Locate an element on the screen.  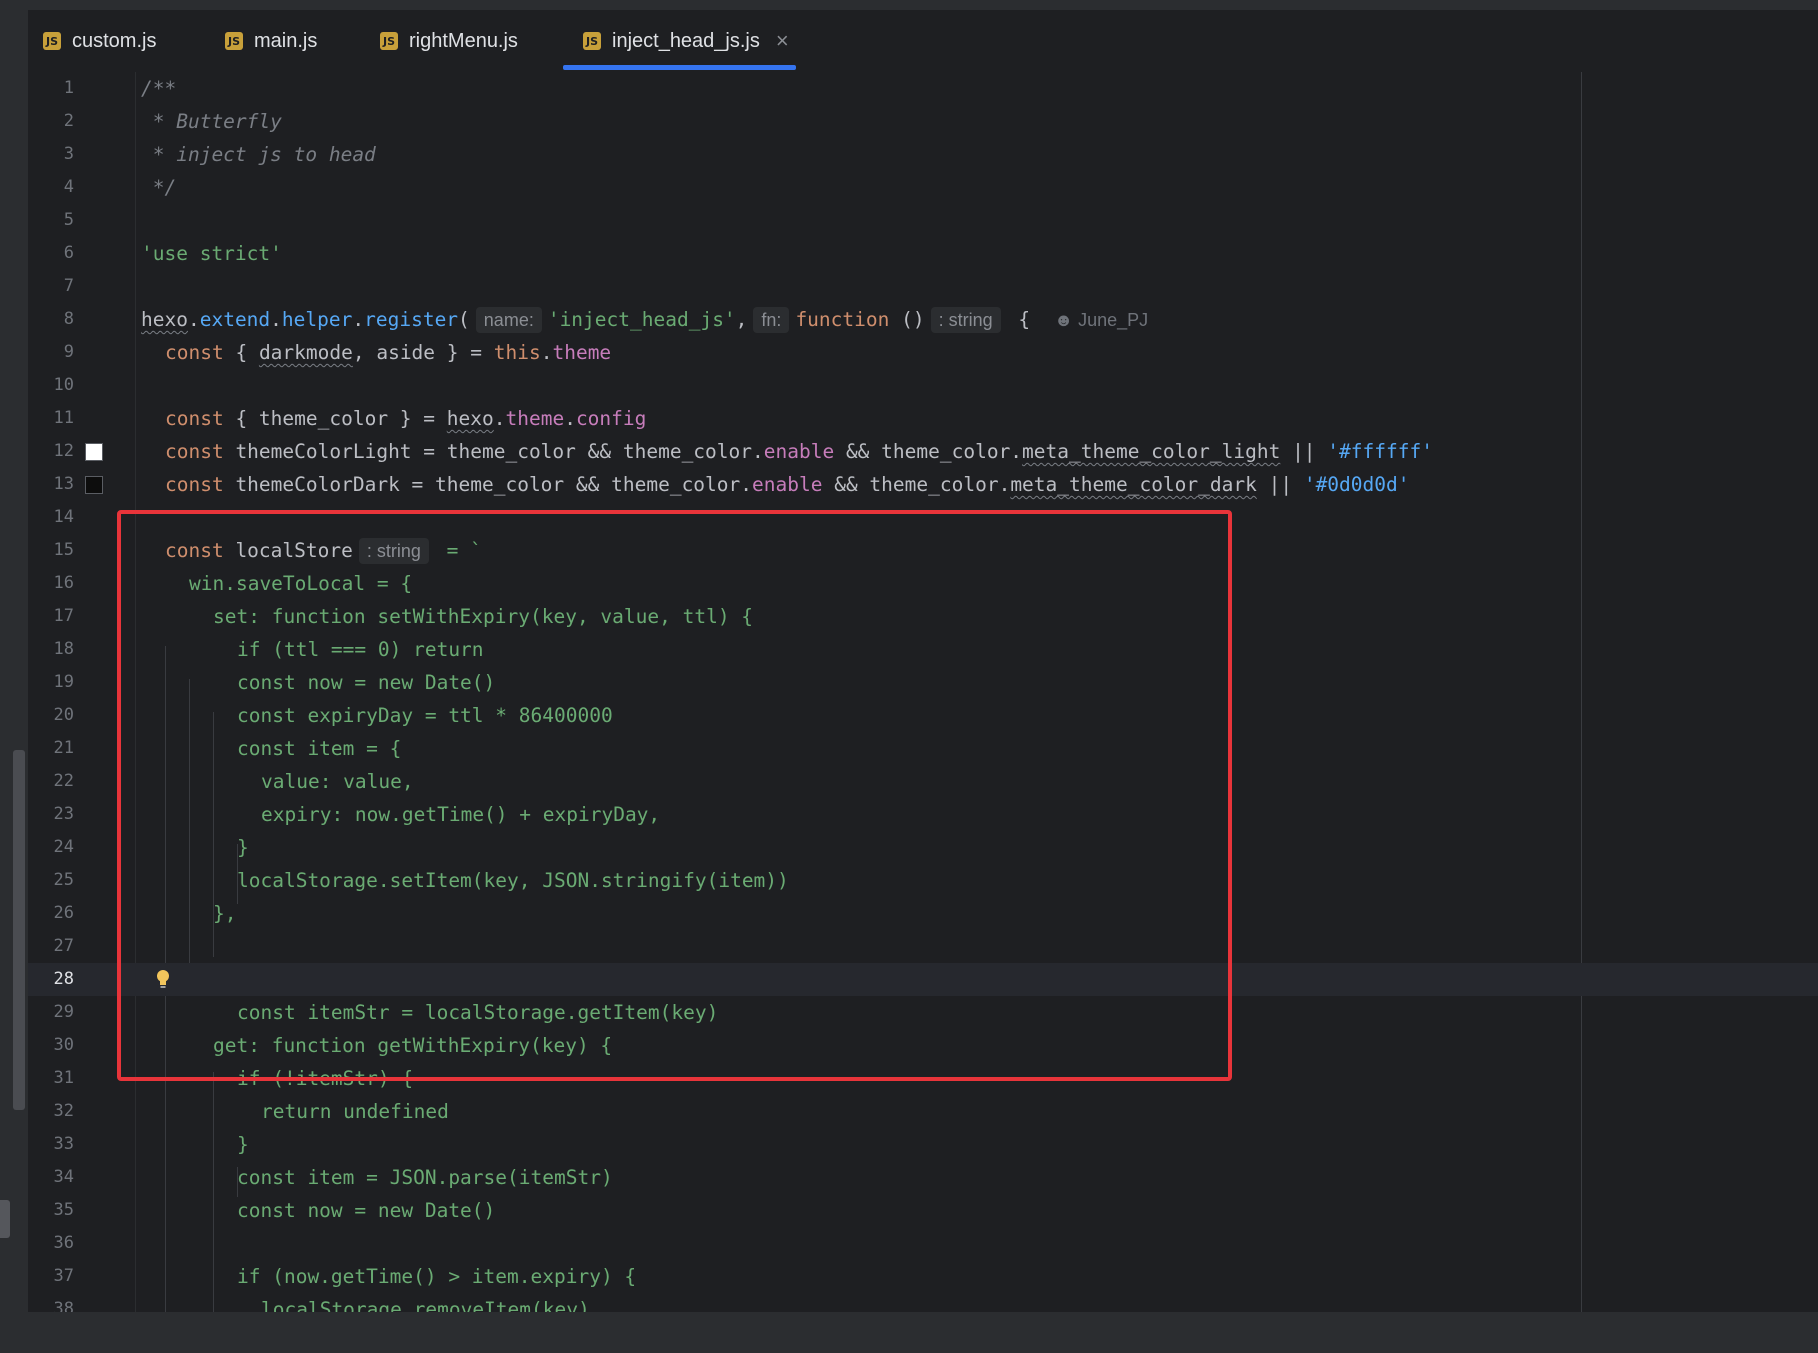
status-bar is located at coordinates (909, 1332).